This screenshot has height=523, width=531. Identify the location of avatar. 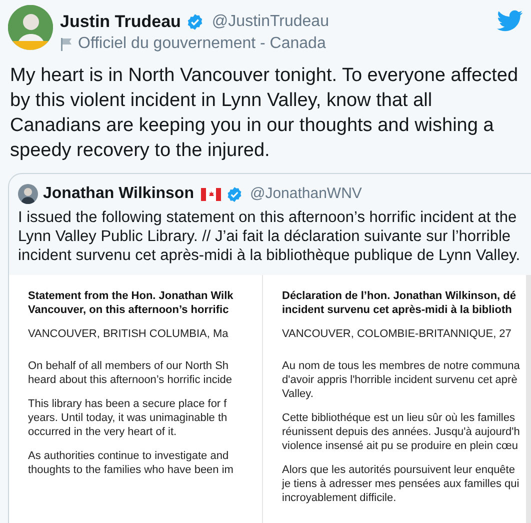
(28, 194).